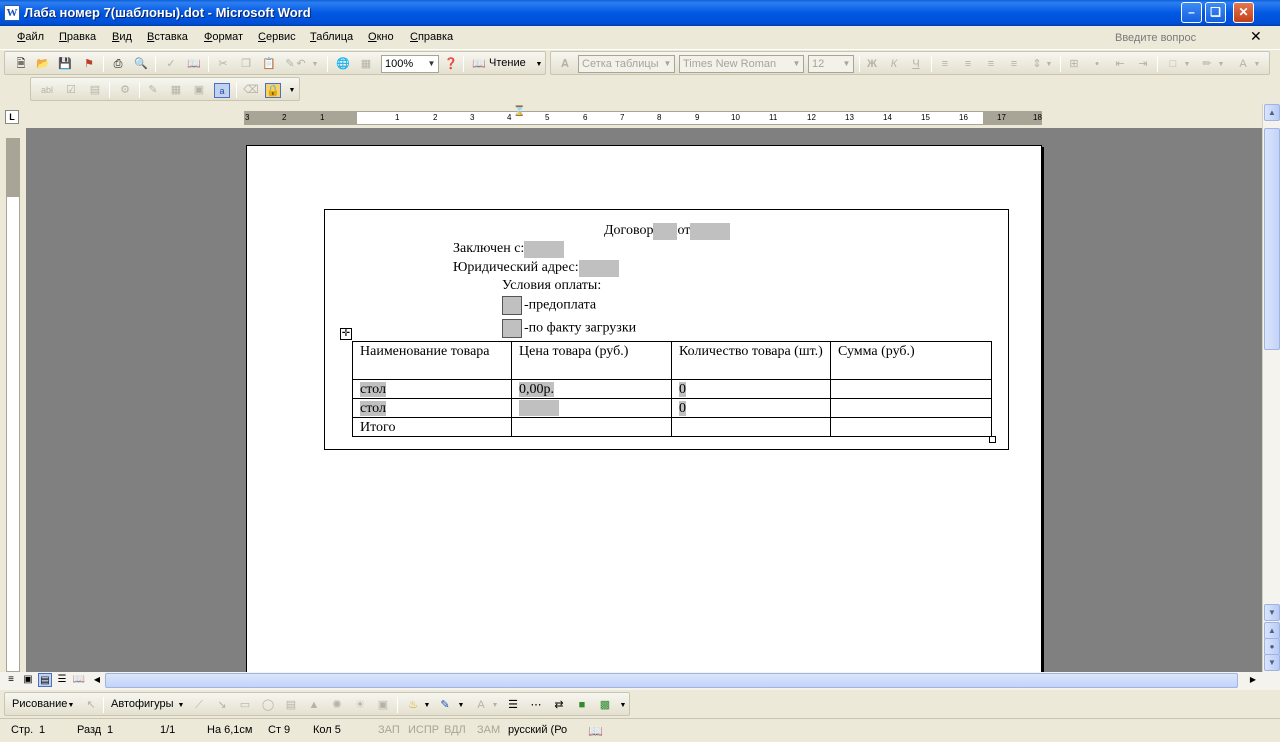  Describe the element at coordinates (223, 37) in the screenshot. I see `menu-format: Формат` at that location.